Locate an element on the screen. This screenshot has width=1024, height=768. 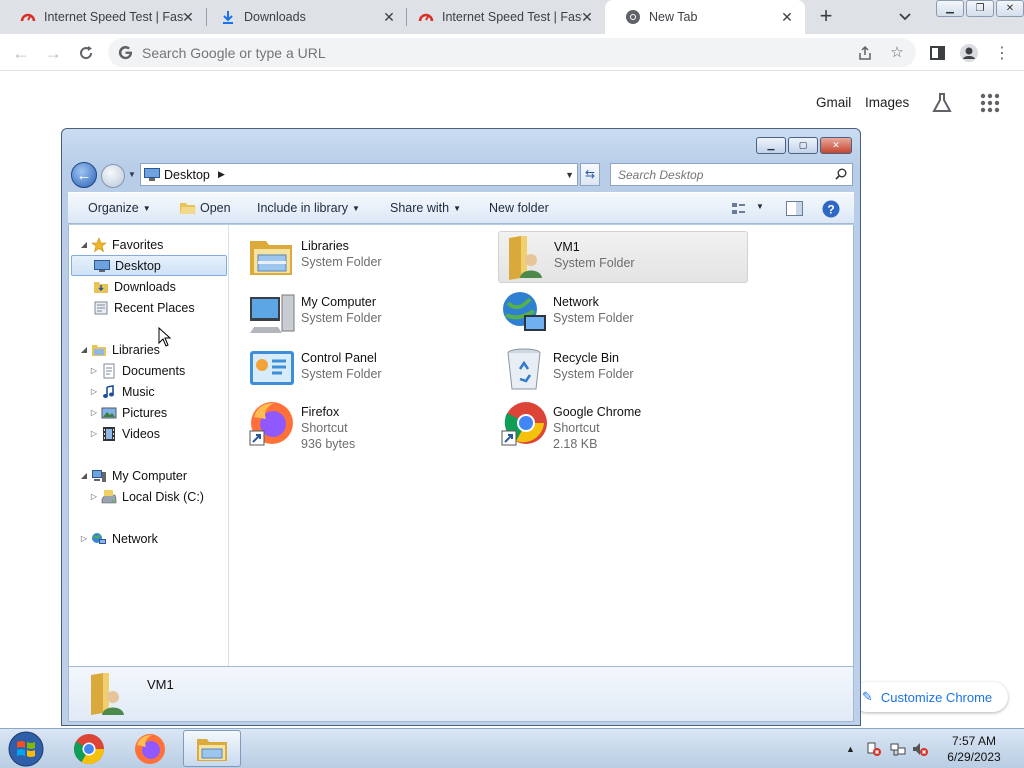
explorer-search is located at coordinates (731, 174).